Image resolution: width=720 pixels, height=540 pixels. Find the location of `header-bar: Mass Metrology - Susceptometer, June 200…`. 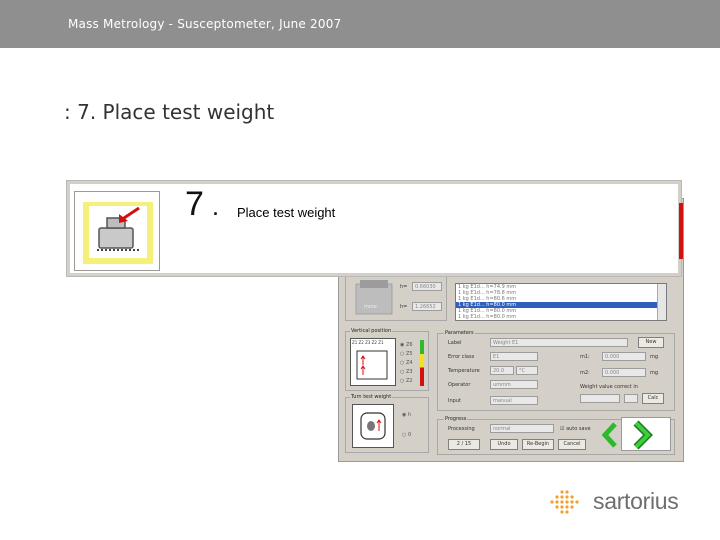

header-bar: Mass Metrology - Susceptometer, June 200… is located at coordinates (360, 24).